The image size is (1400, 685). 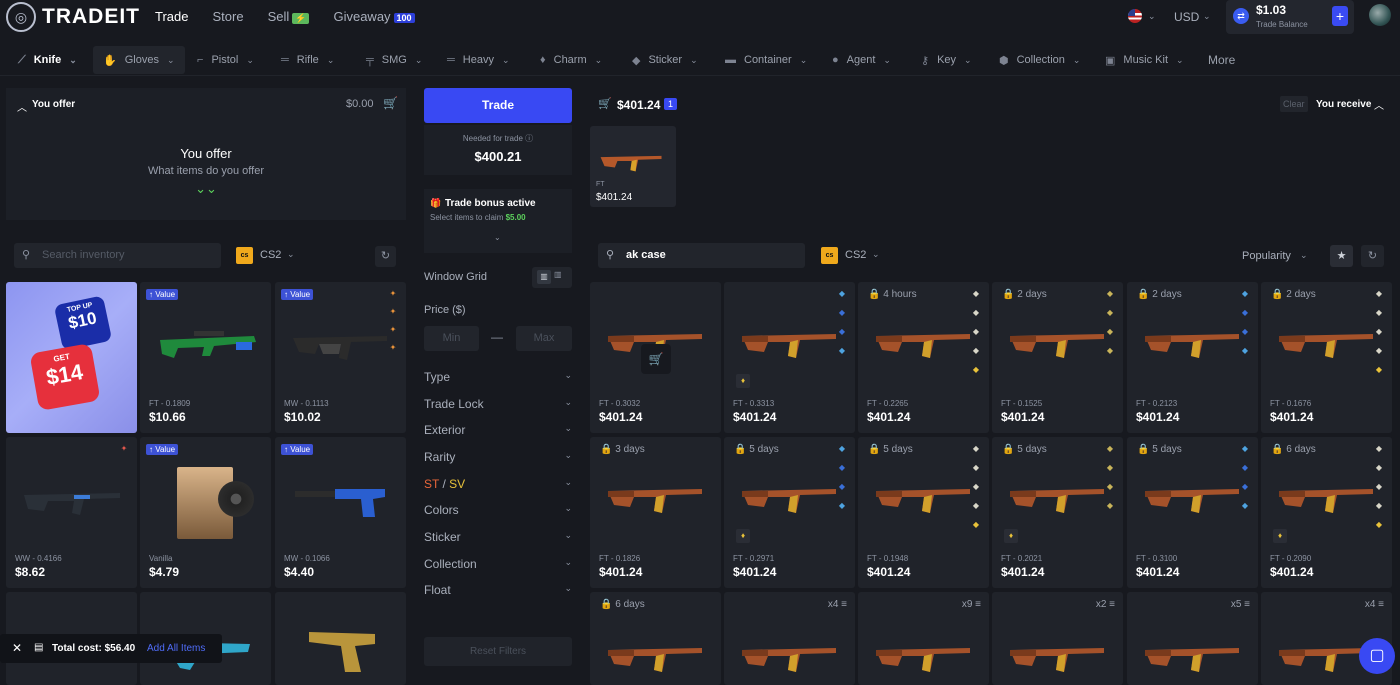 I want to click on currency-select: USD, so click(x=1186, y=17).